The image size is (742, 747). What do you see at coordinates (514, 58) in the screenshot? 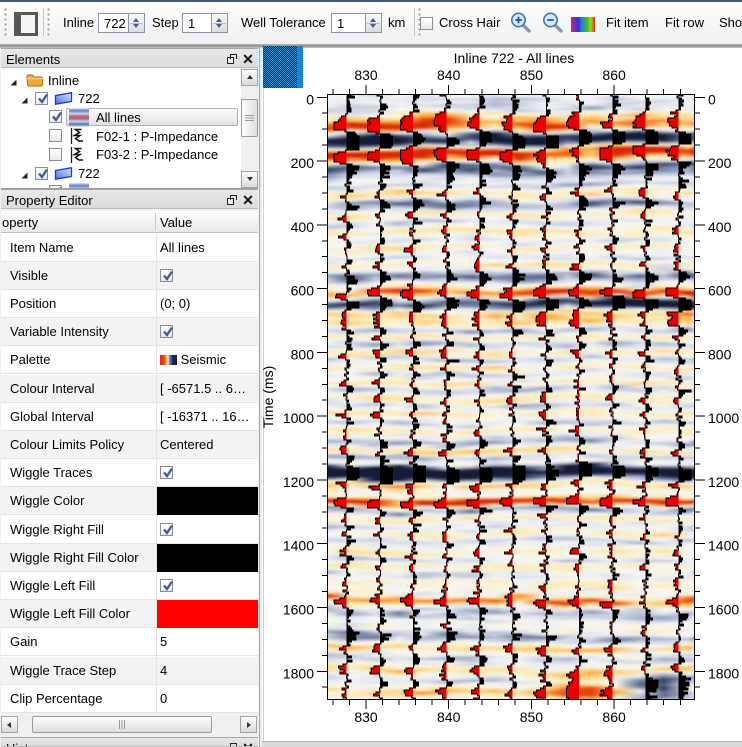
I see `svg-text: Inline 722 - All lines` at bounding box center [514, 58].